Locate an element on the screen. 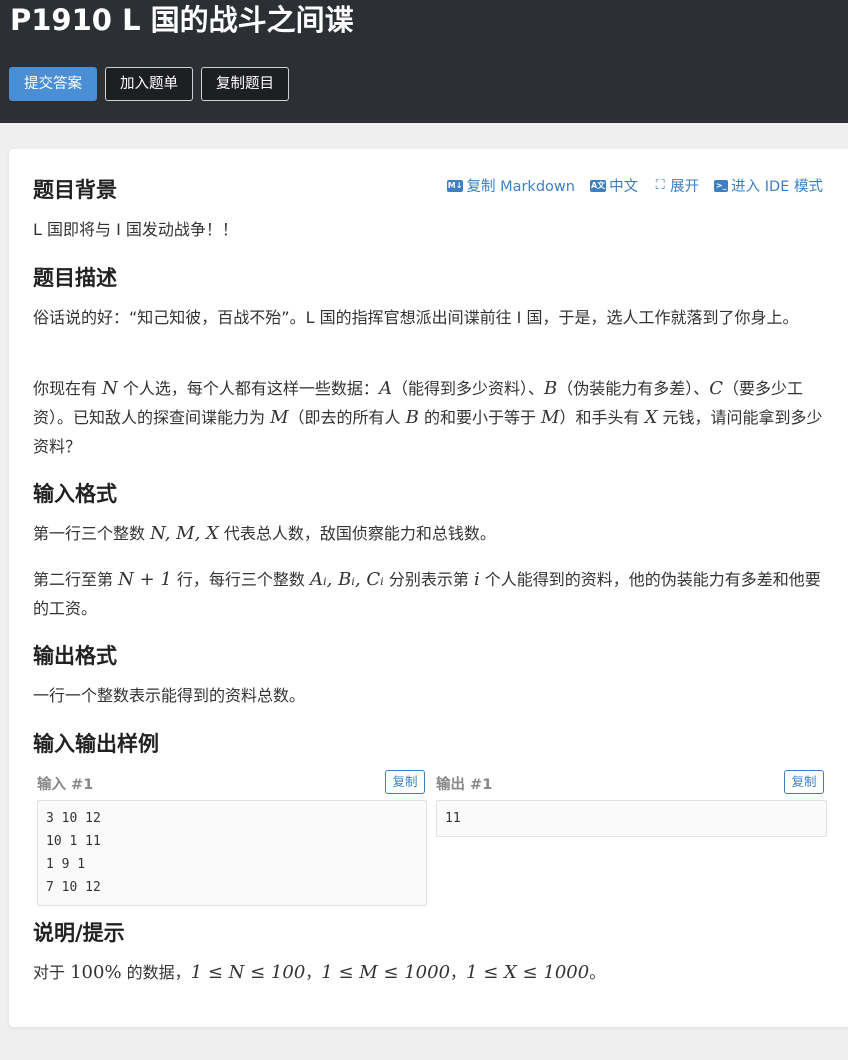 The image size is (848, 1060). sample-input-line: 7 10 12 is located at coordinates (73, 887).